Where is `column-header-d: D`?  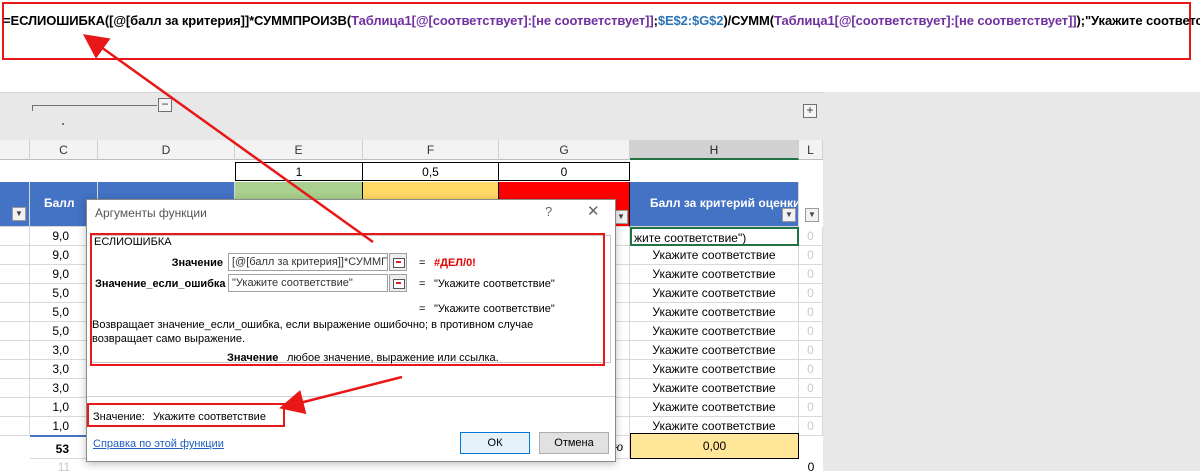
column-header-d: D is located at coordinates (166, 150).